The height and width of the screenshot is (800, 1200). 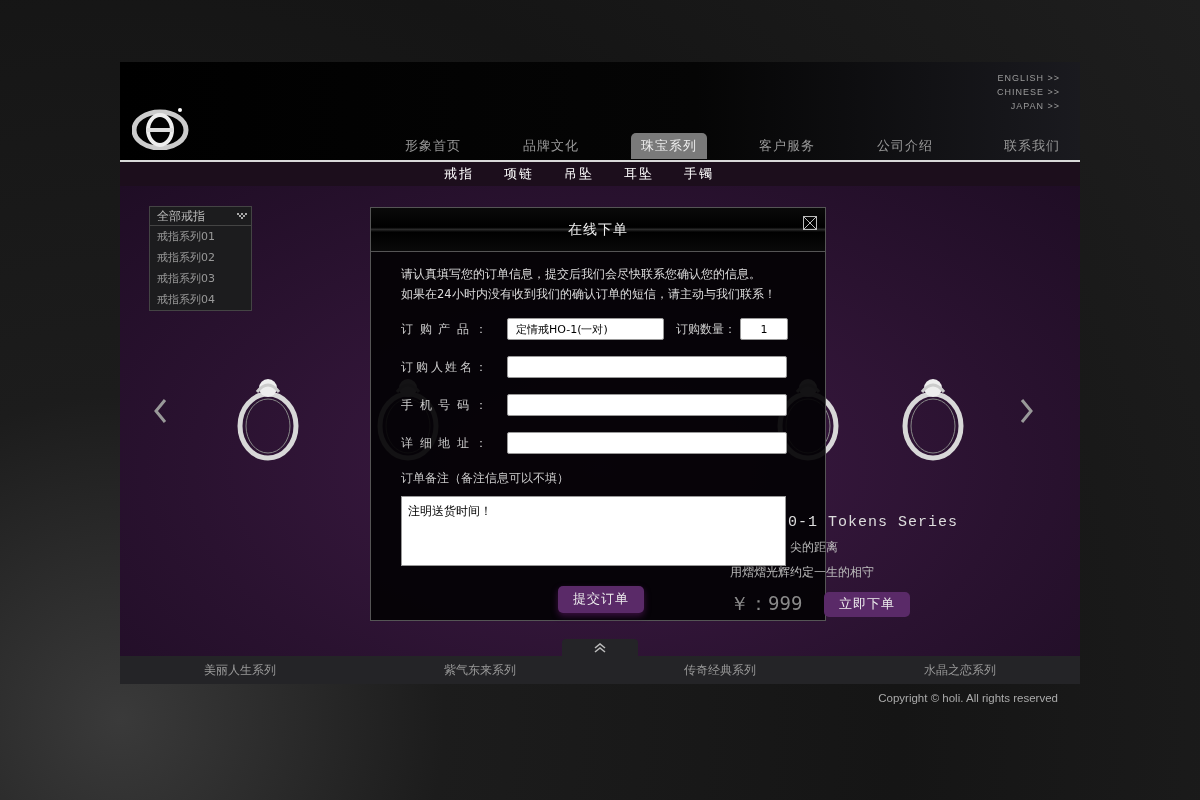 I want to click on chevron-left-icon, so click(x=160, y=411).